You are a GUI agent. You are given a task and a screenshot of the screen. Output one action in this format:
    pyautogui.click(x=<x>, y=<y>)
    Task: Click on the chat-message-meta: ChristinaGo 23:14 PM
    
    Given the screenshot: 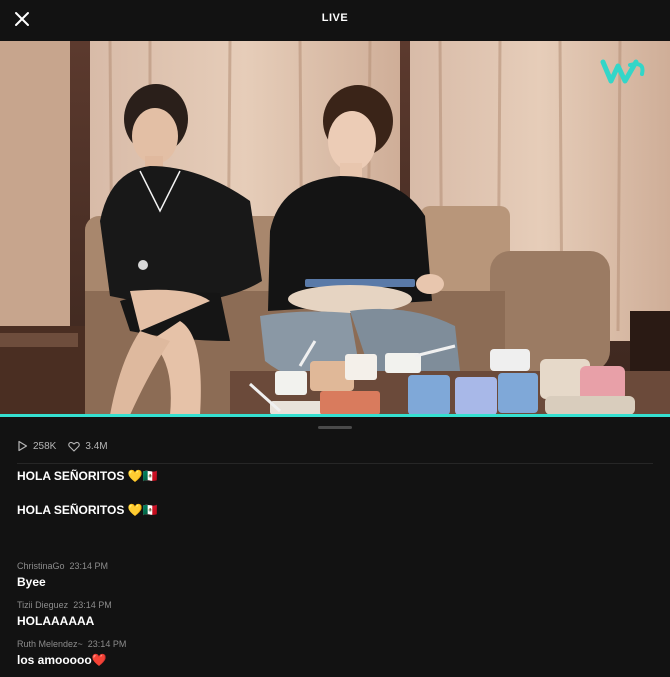 What is the action you would take?
    pyautogui.click(x=337, y=566)
    